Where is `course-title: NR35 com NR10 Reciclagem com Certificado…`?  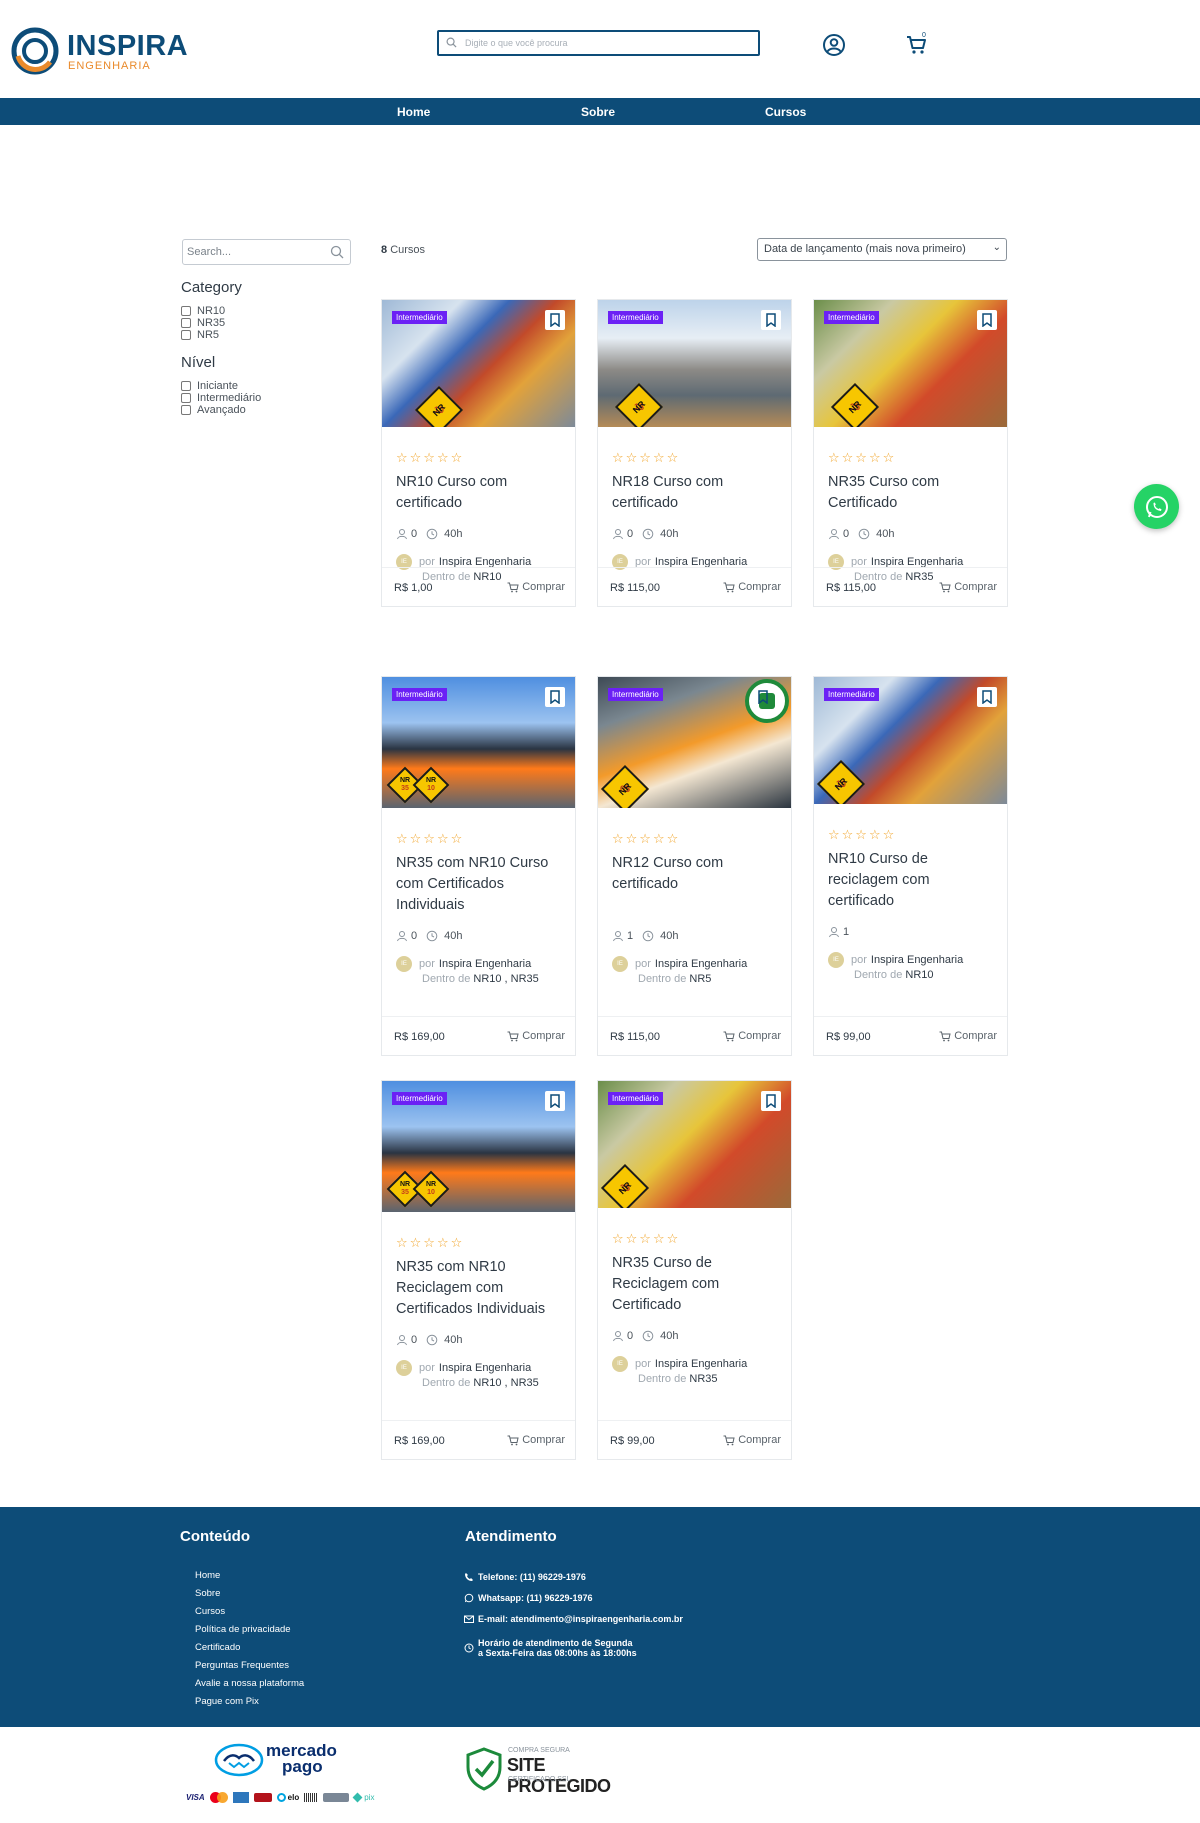
course-title: NR35 com NR10 Reciclagem com Certificado… is located at coordinates (478, 1288).